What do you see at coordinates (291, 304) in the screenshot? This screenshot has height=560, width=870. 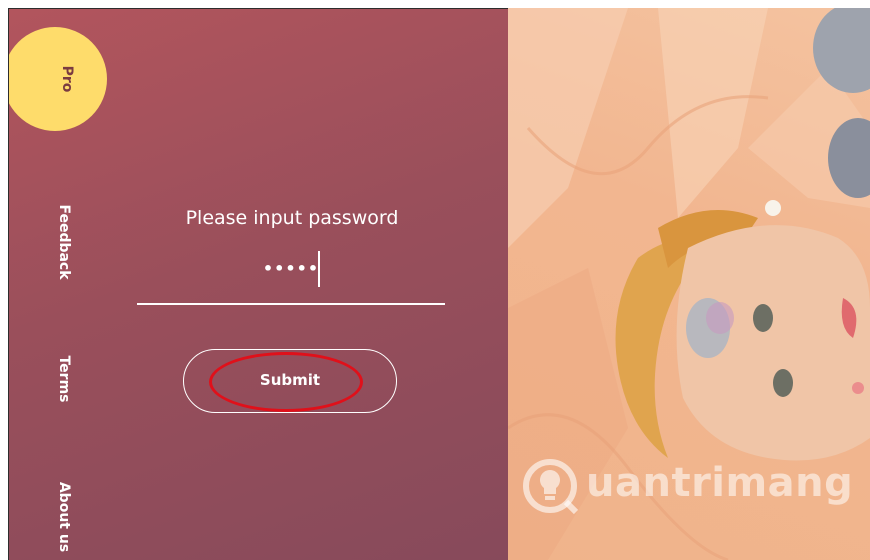 I see `password-underline` at bounding box center [291, 304].